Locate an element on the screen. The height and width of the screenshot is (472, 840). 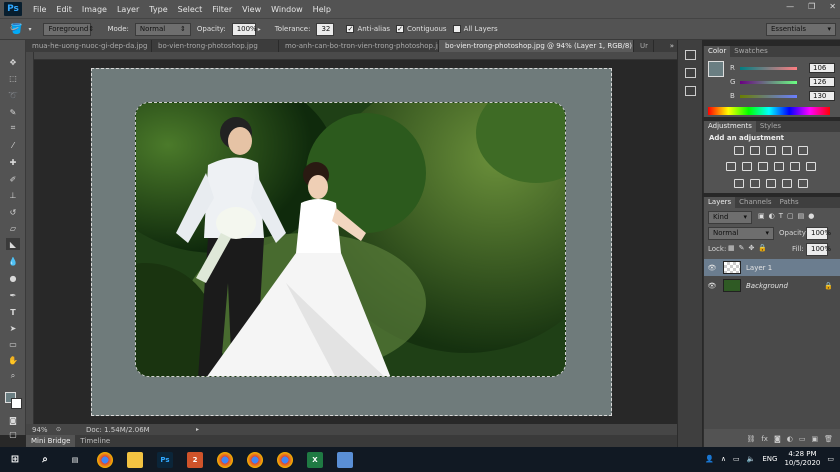
all-layers-checkbox: All Layers is located at coordinates (475, 29).